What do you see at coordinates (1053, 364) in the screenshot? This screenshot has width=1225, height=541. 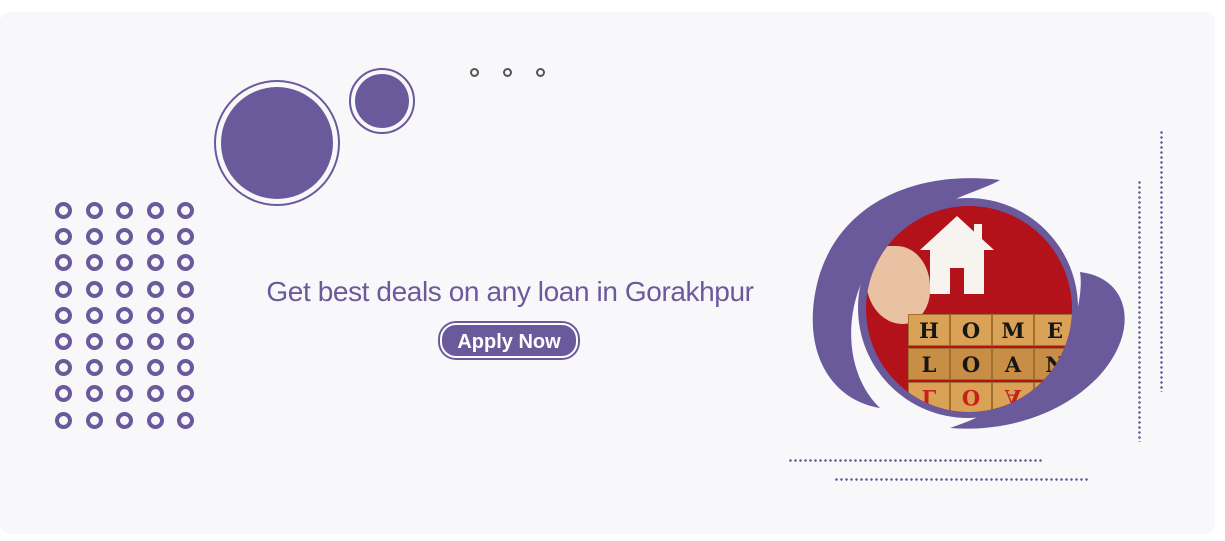 I see `letter-block: N` at bounding box center [1053, 364].